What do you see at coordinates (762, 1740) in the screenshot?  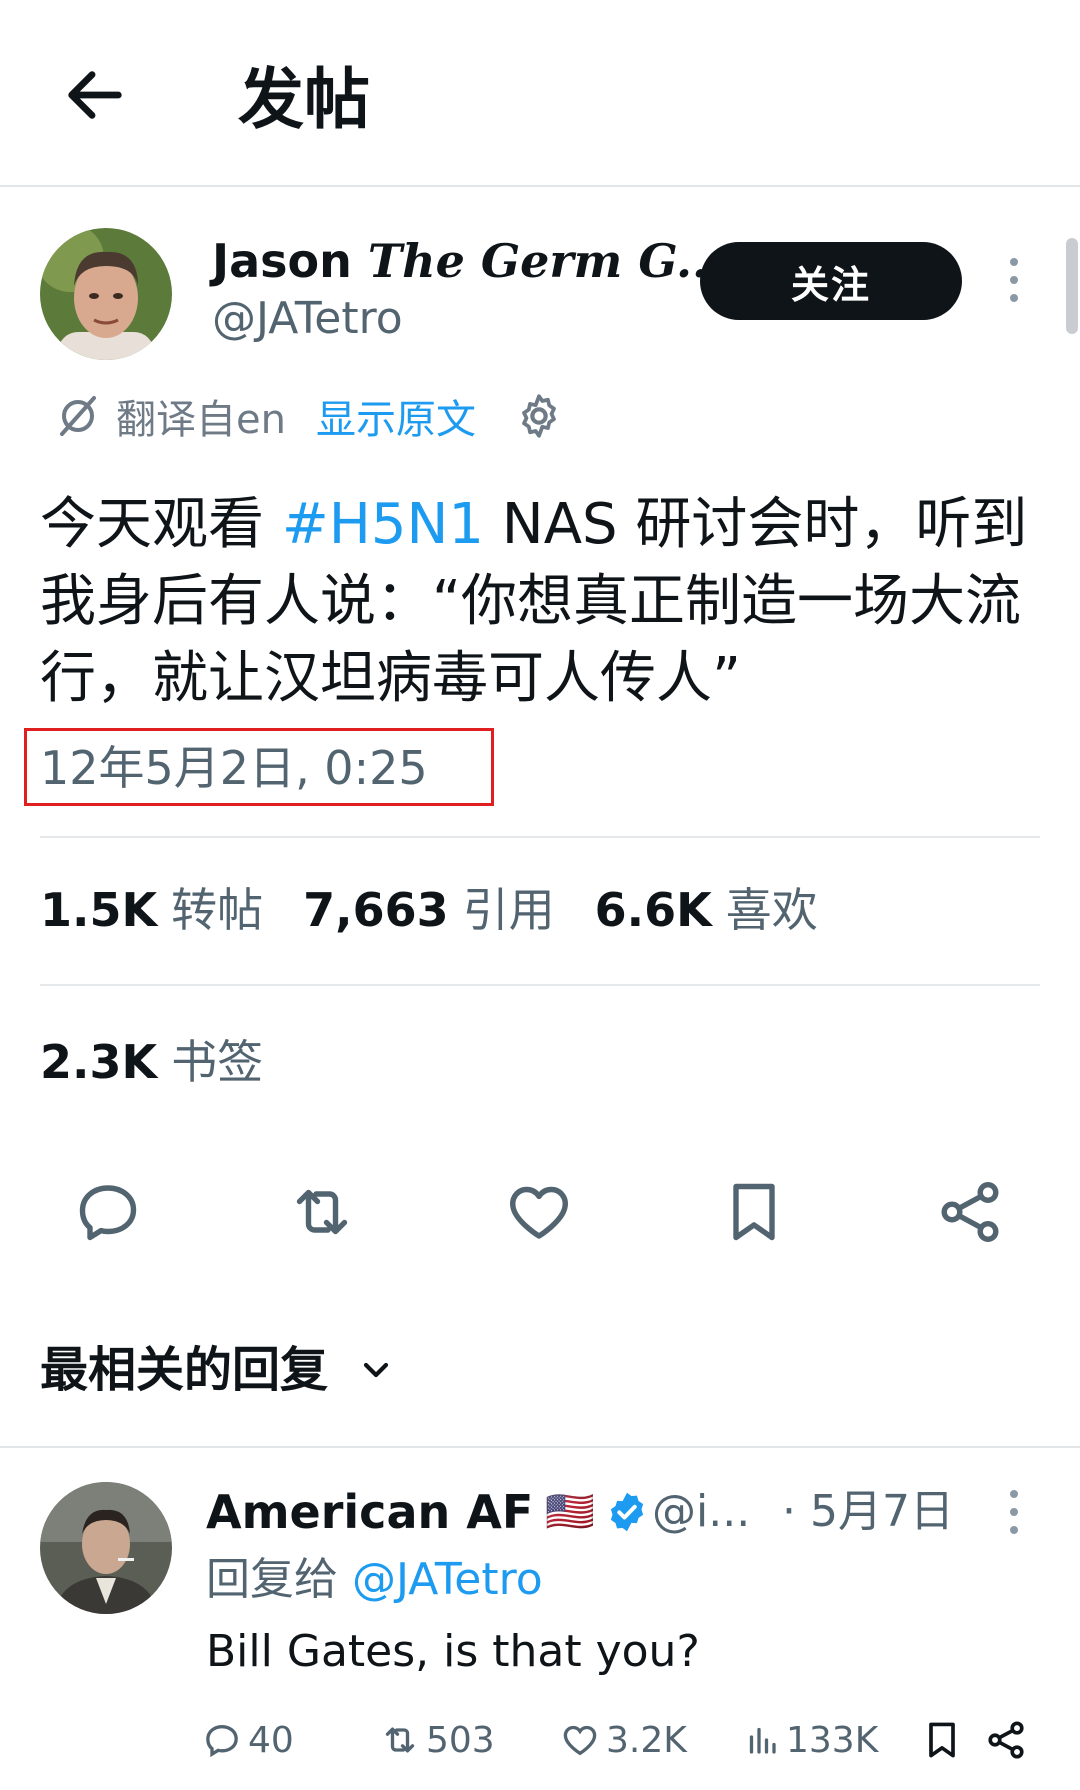 I see `analytics-icon` at bounding box center [762, 1740].